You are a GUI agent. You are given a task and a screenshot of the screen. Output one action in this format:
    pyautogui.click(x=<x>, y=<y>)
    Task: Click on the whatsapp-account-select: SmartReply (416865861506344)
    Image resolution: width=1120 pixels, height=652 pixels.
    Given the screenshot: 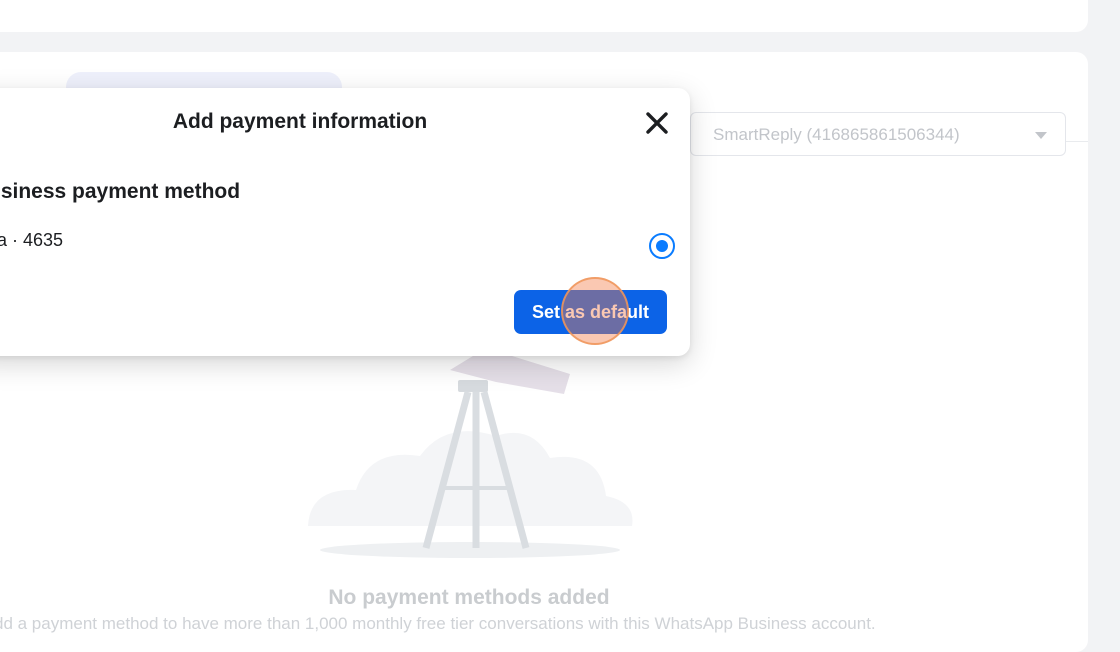 What is the action you would take?
    pyautogui.click(x=878, y=134)
    